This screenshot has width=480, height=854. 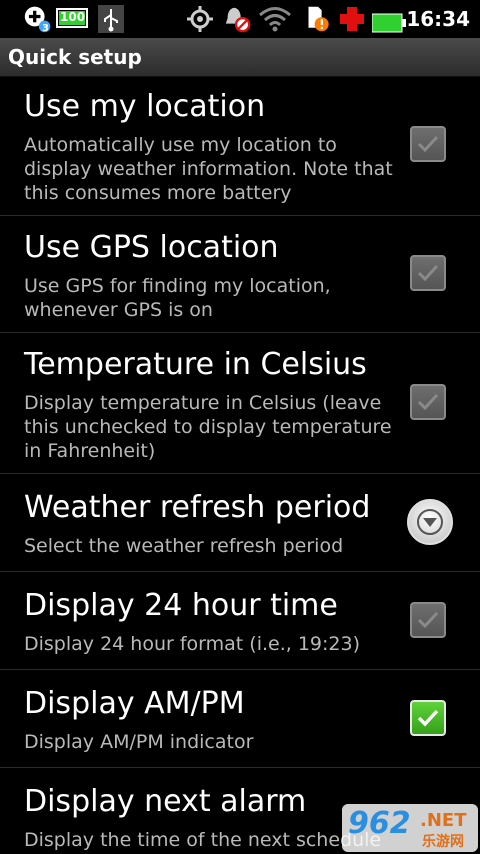 I want to click on title-bar: Quick setup, so click(x=240, y=57).